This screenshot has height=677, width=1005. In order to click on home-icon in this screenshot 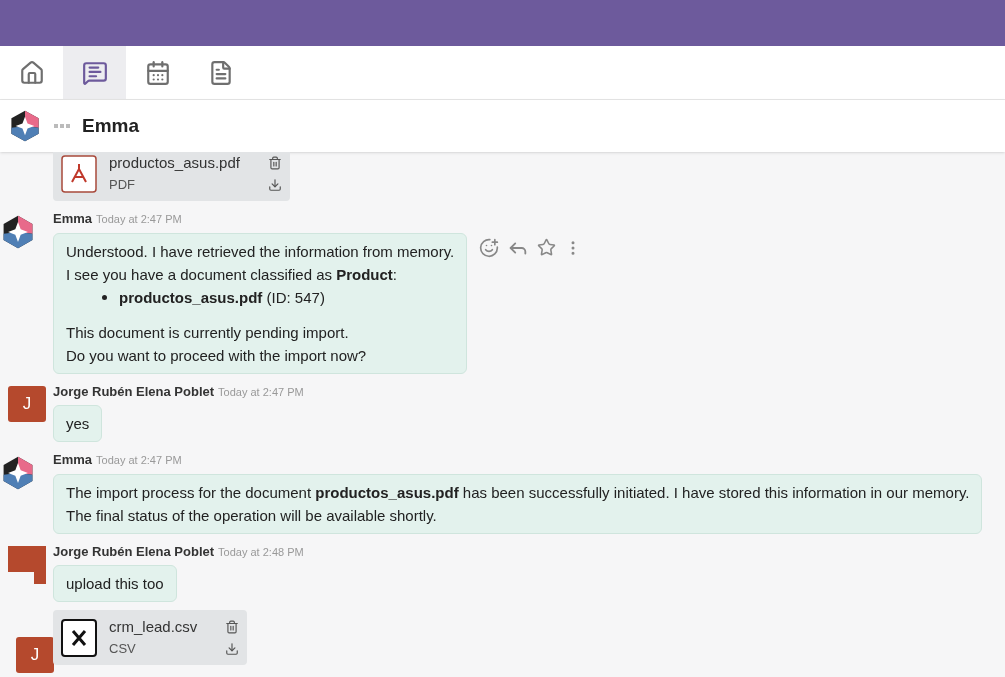, I will do `click(31, 72)`.